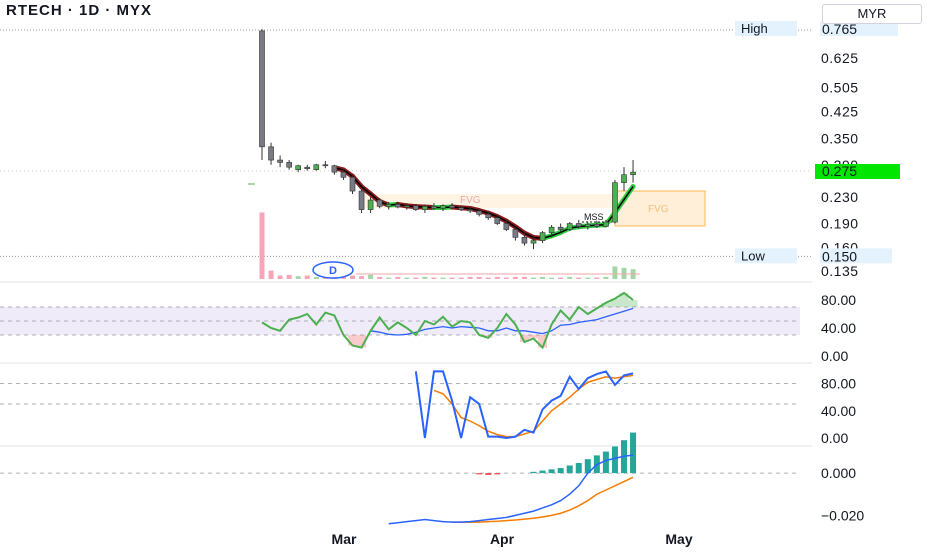 The width and height of the screenshot is (932, 555). Describe the element at coordinates (840, 197) in the screenshot. I see `price-tick: 0.230` at that location.